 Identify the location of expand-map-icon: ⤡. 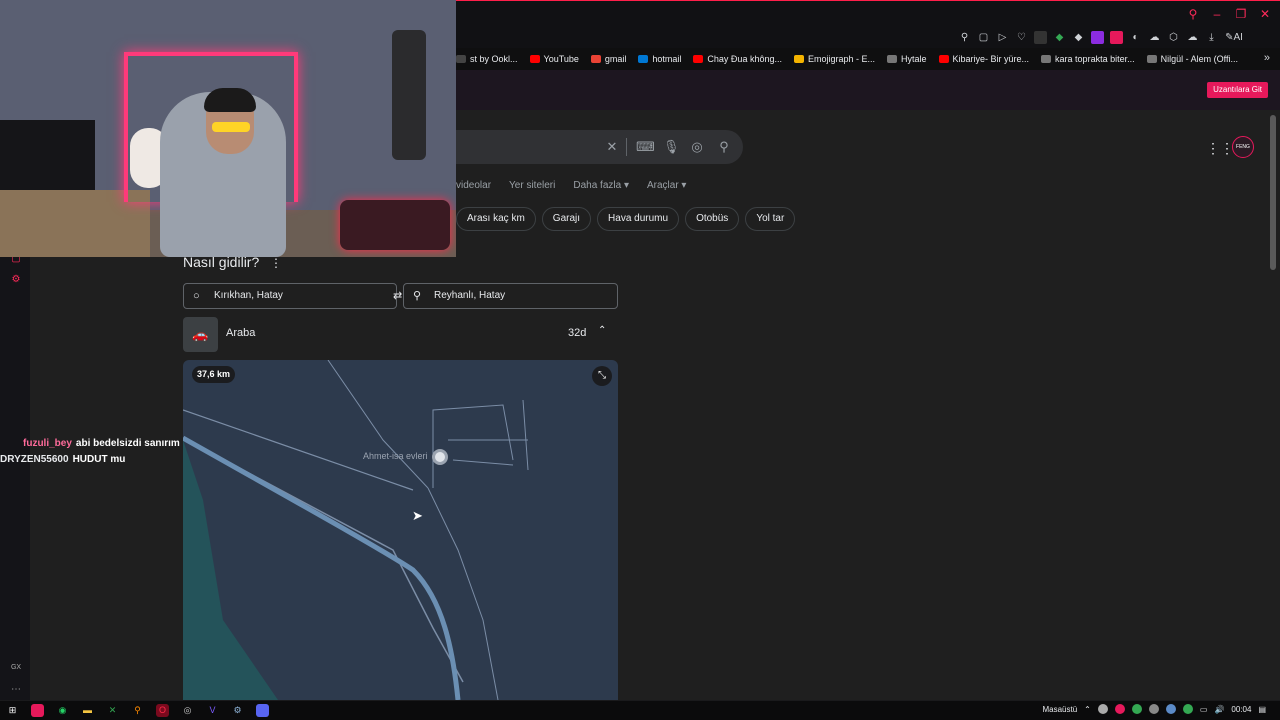
(602, 376).